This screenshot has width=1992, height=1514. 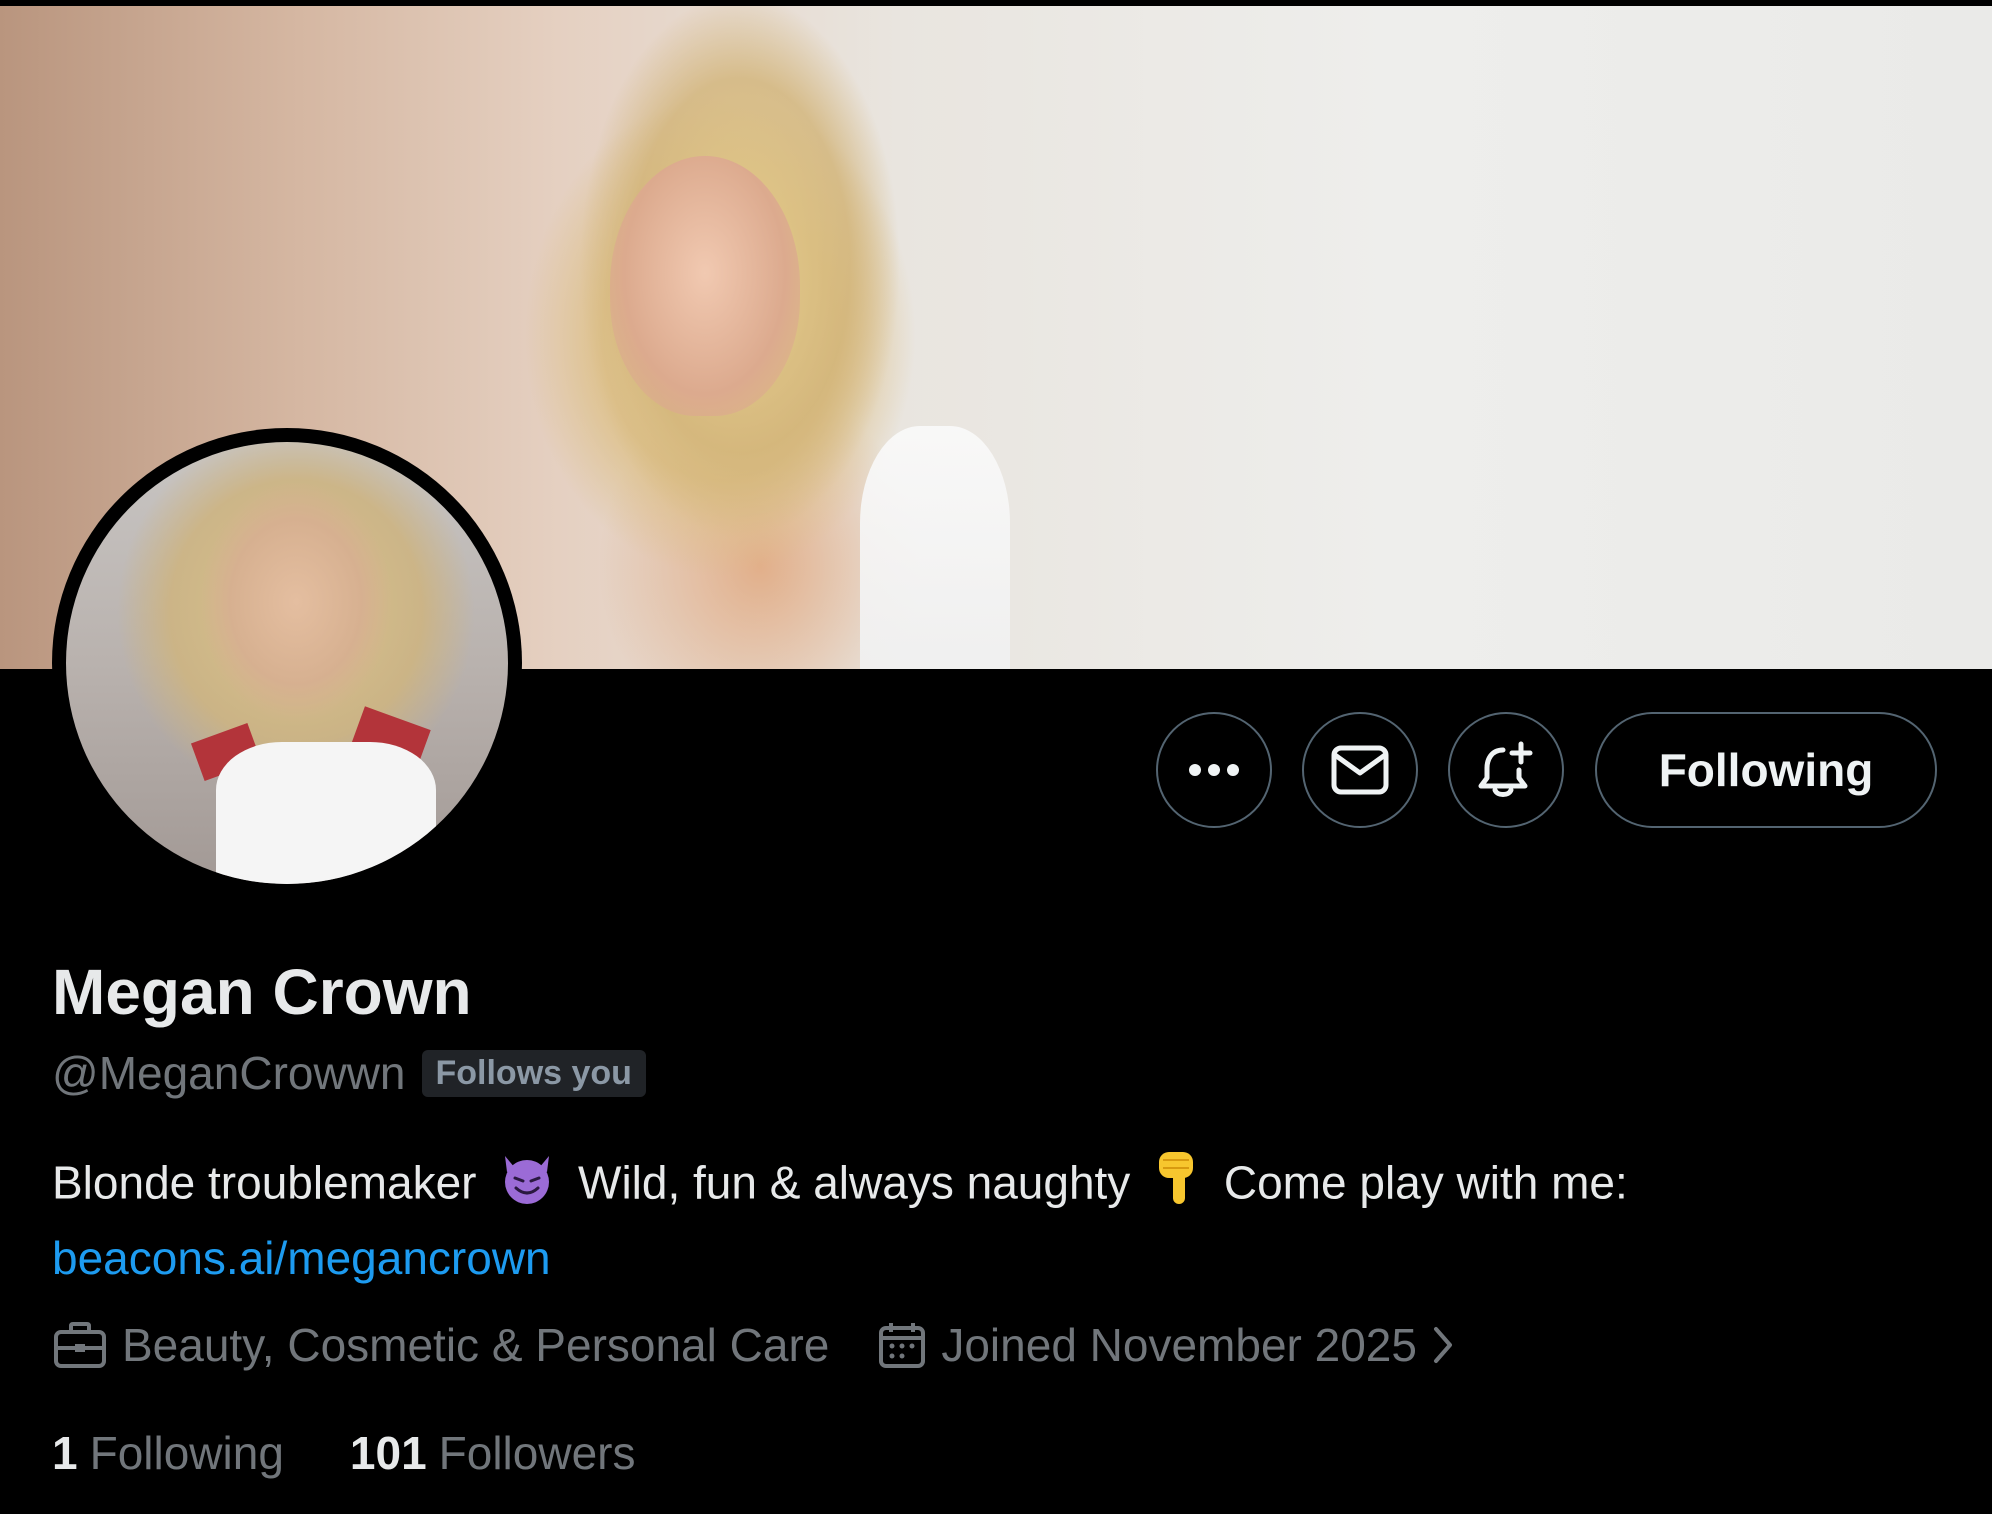 I want to click on bio-text: Wild, fun & always naughty, so click(x=854, y=1182).